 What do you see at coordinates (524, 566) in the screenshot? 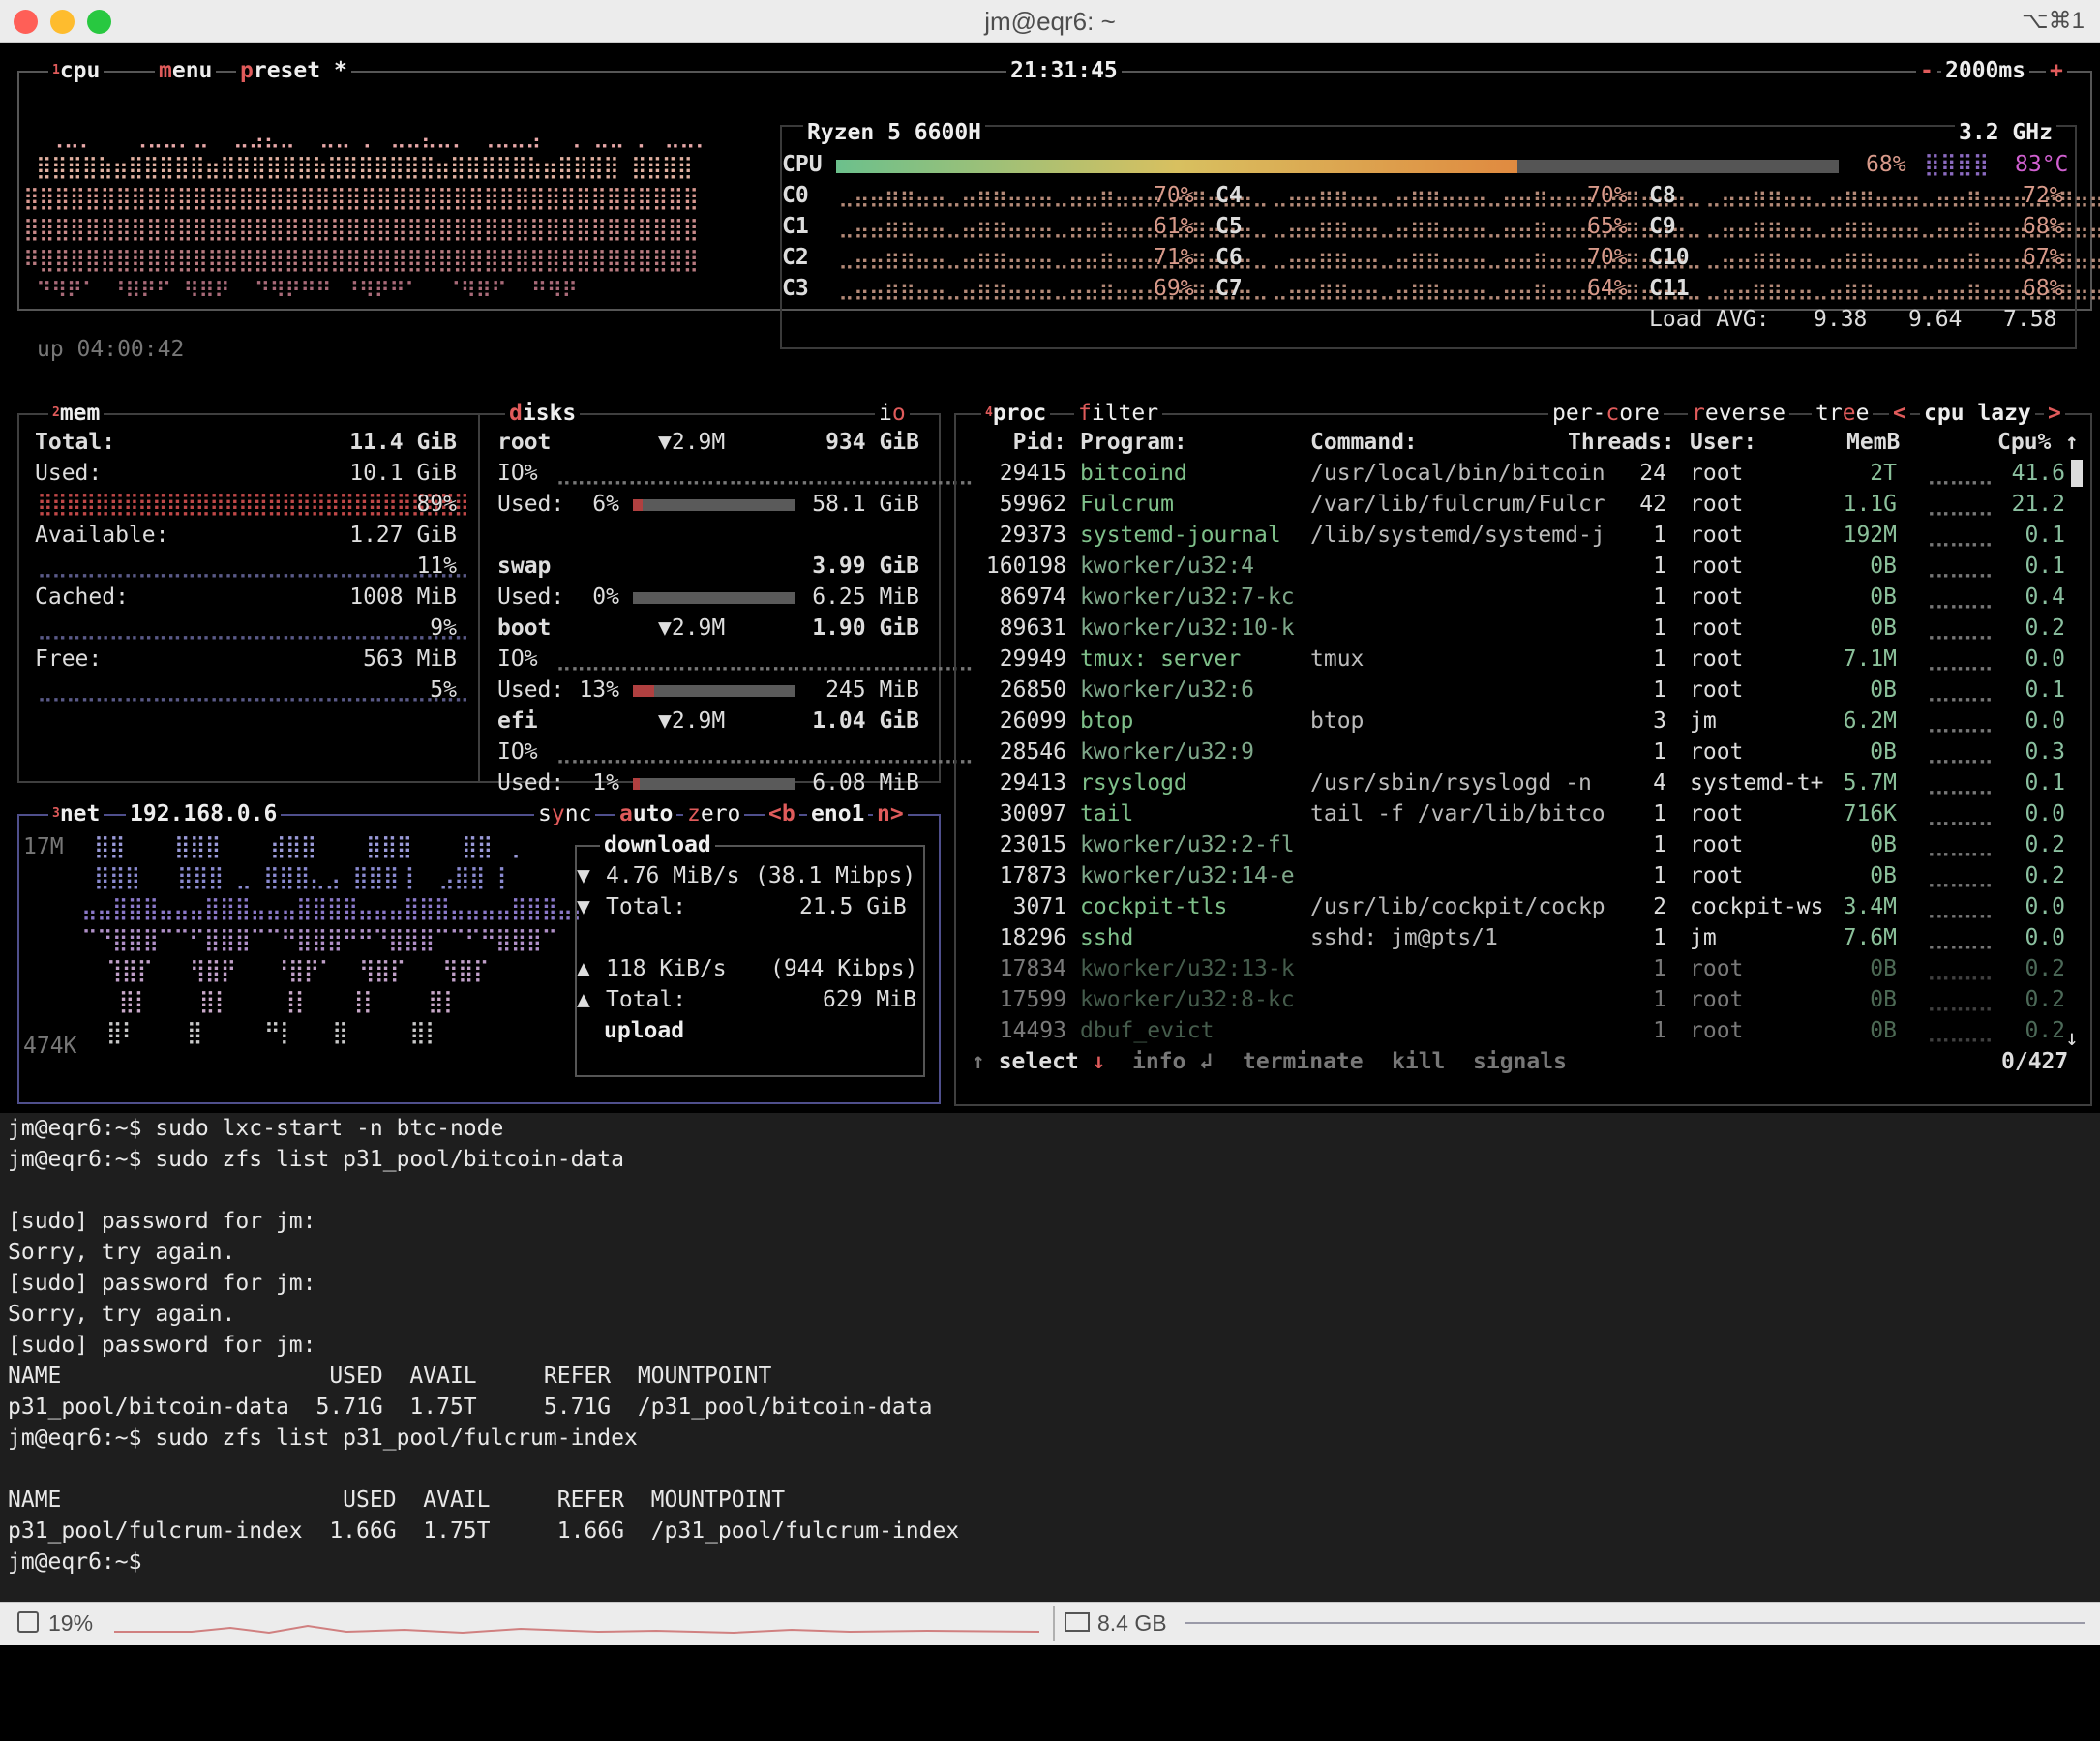
I see `disk-name: swap` at bounding box center [524, 566].